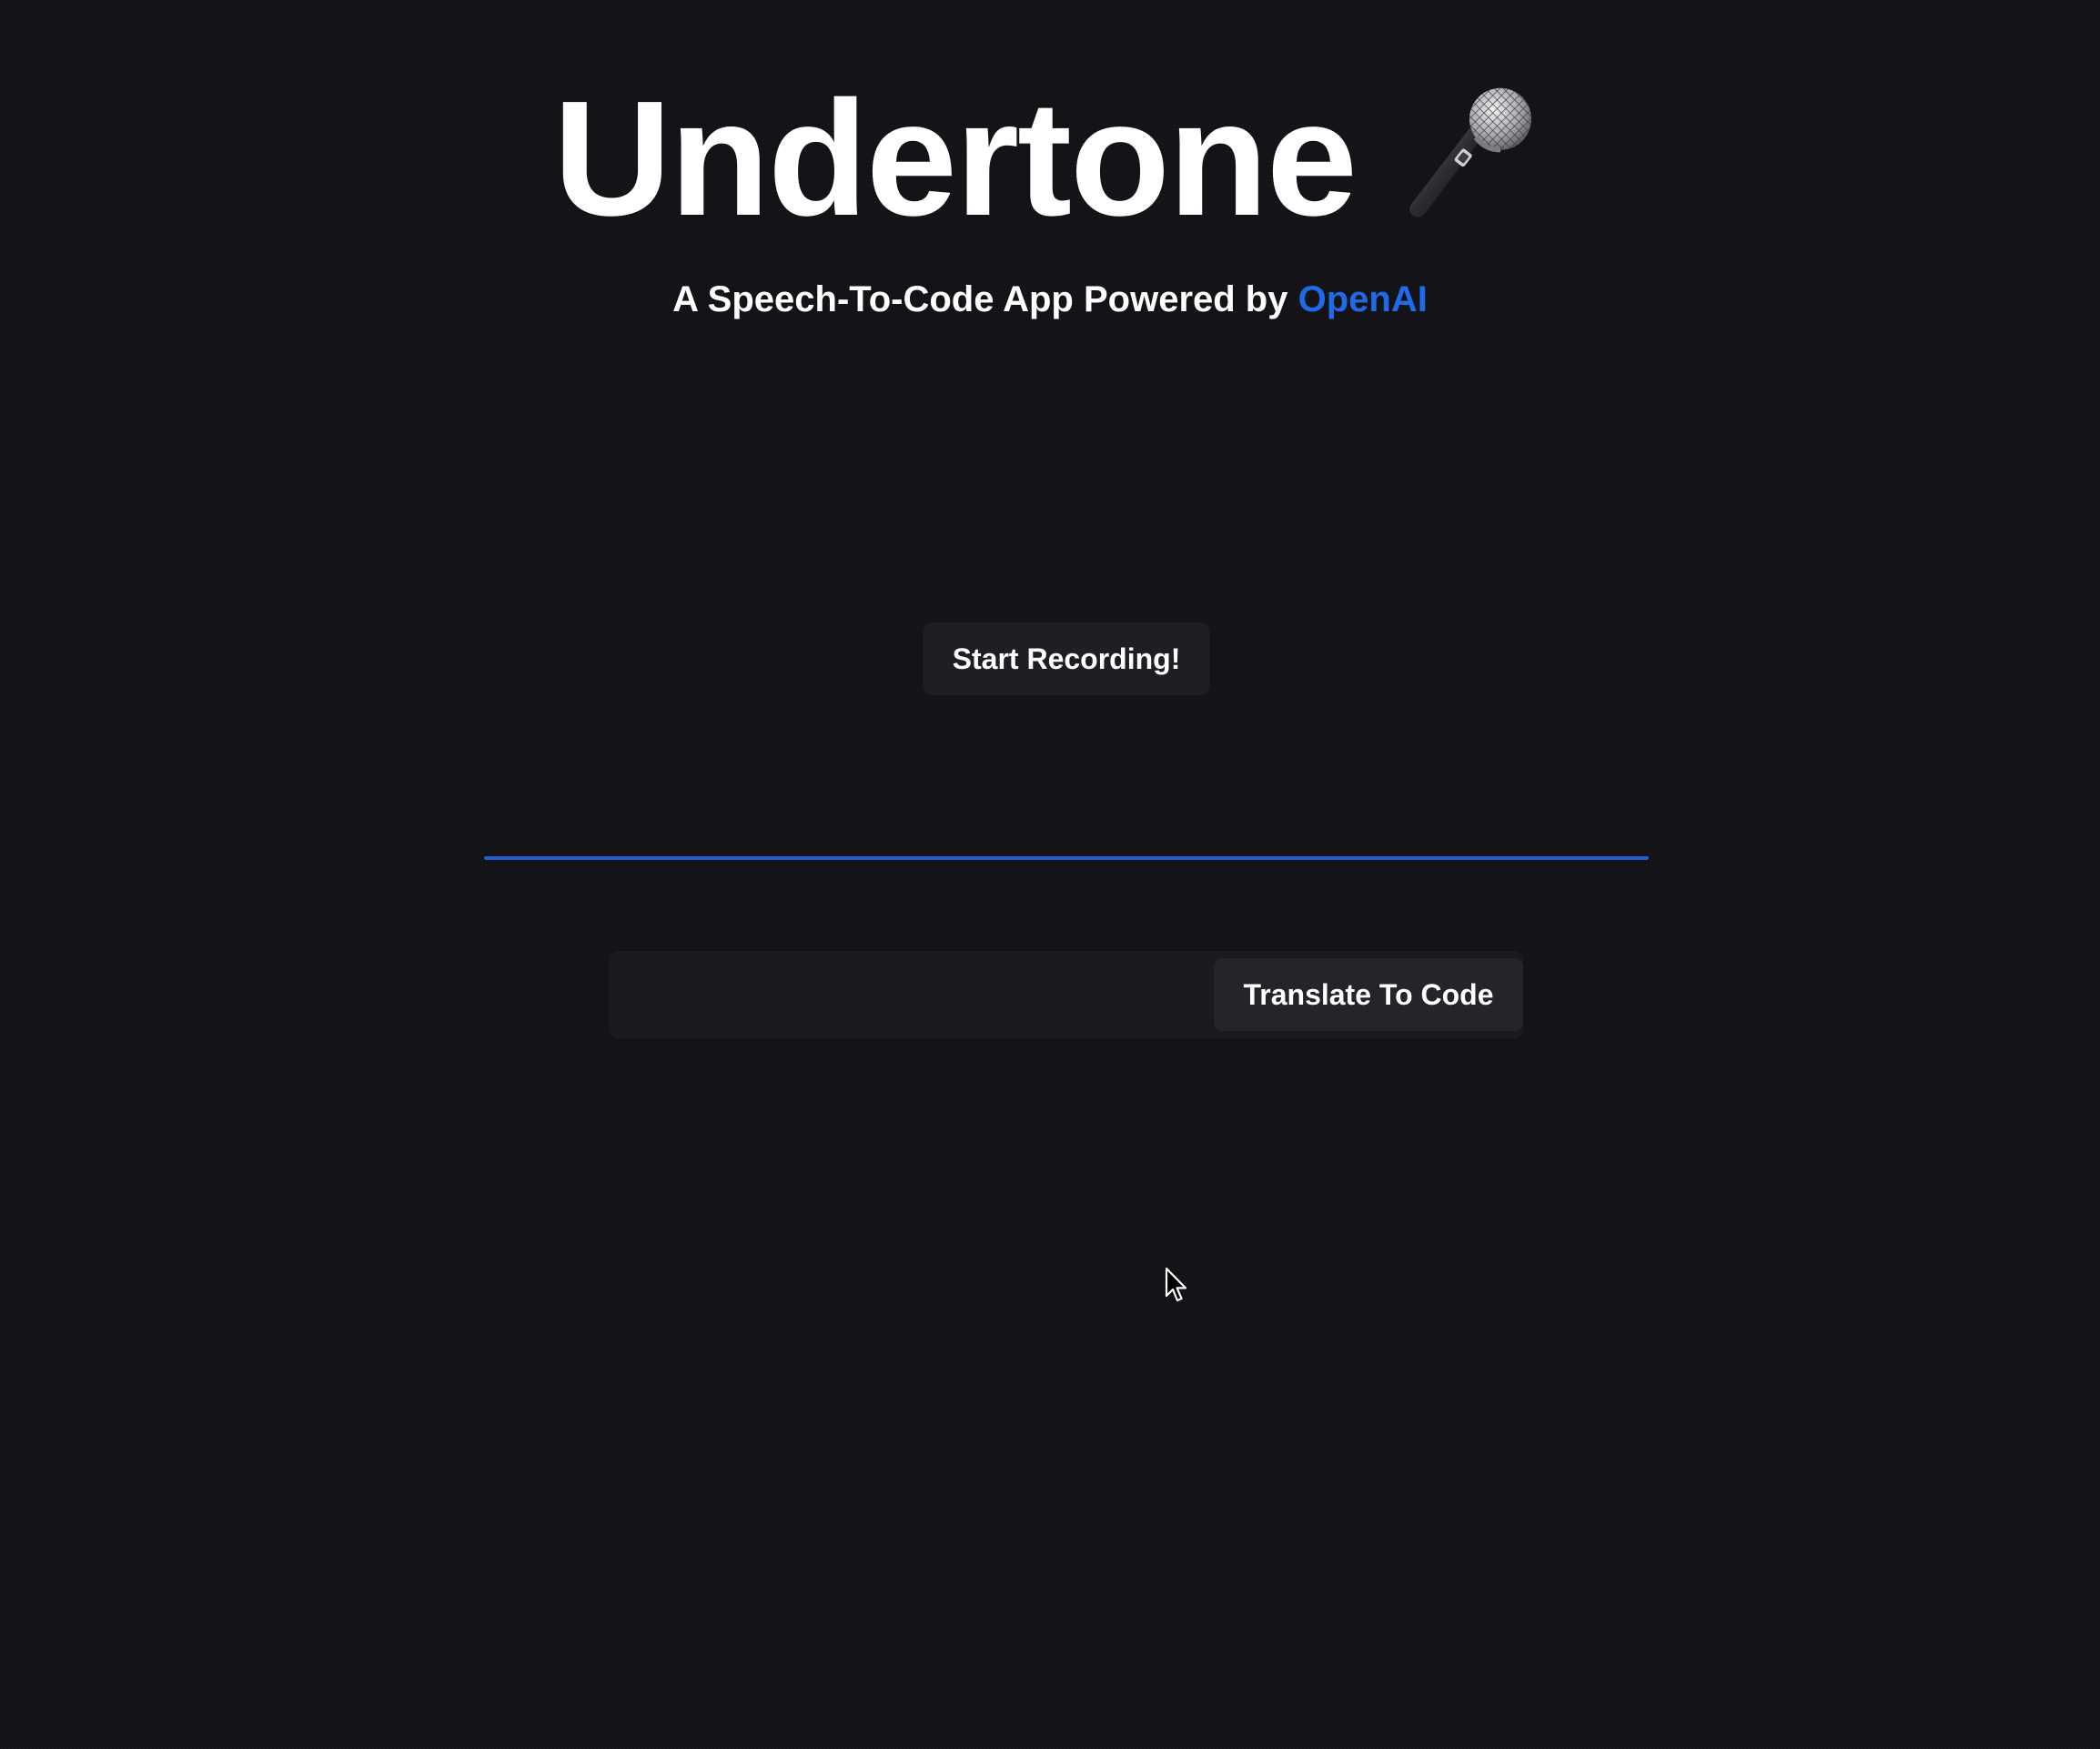 The height and width of the screenshot is (1749, 2100). I want to click on microphone-icon, so click(1470, 152).